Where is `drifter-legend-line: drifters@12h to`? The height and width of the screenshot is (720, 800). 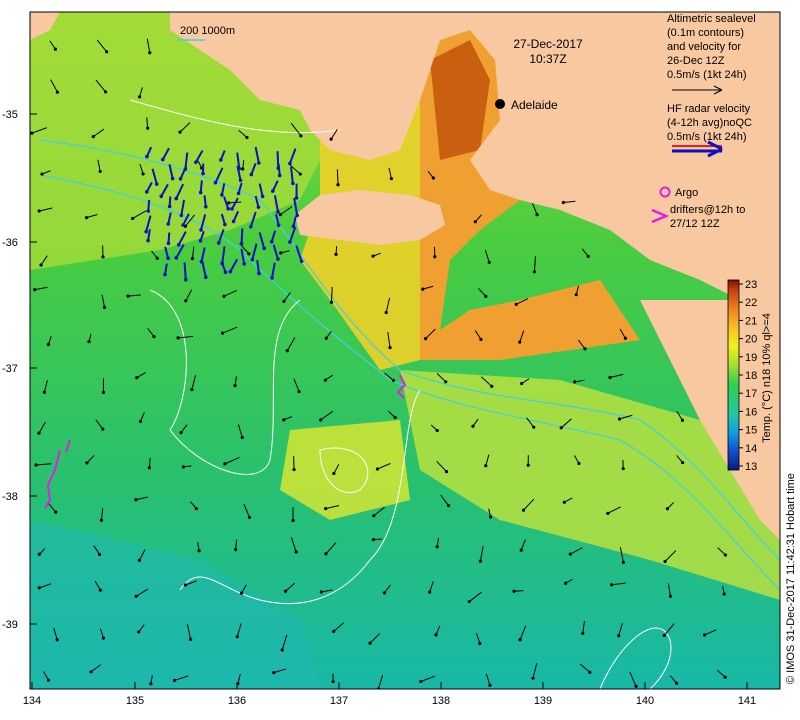
drifter-legend-line: drifters@12h to is located at coordinates (707, 210).